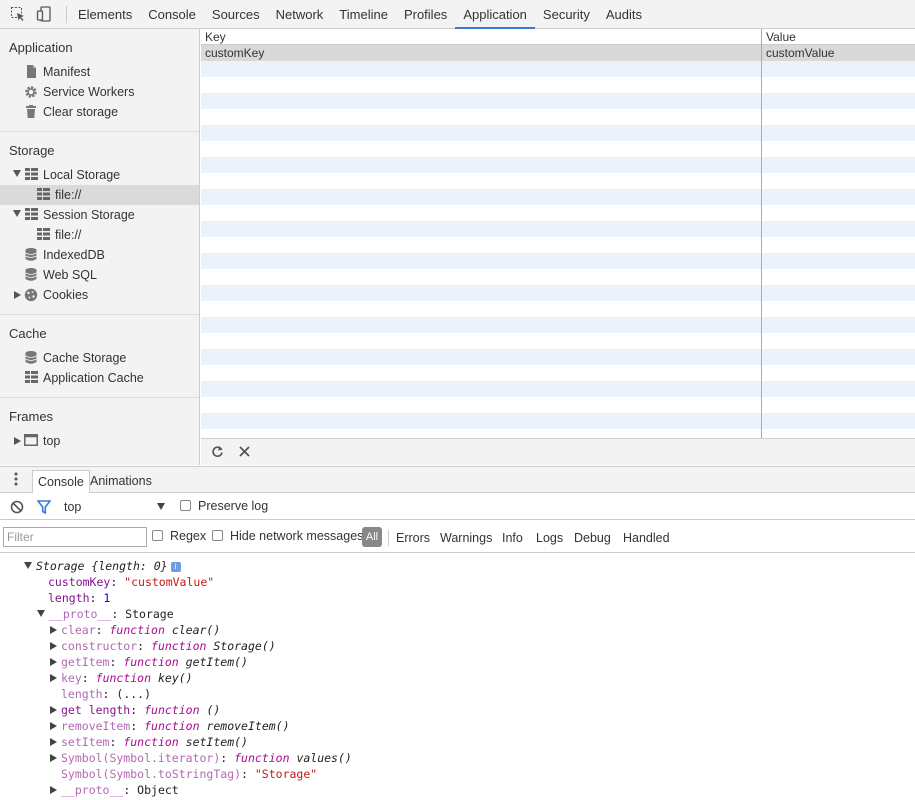  Describe the element at coordinates (185, 505) in the screenshot. I see `preserve-log-checkbox` at that location.